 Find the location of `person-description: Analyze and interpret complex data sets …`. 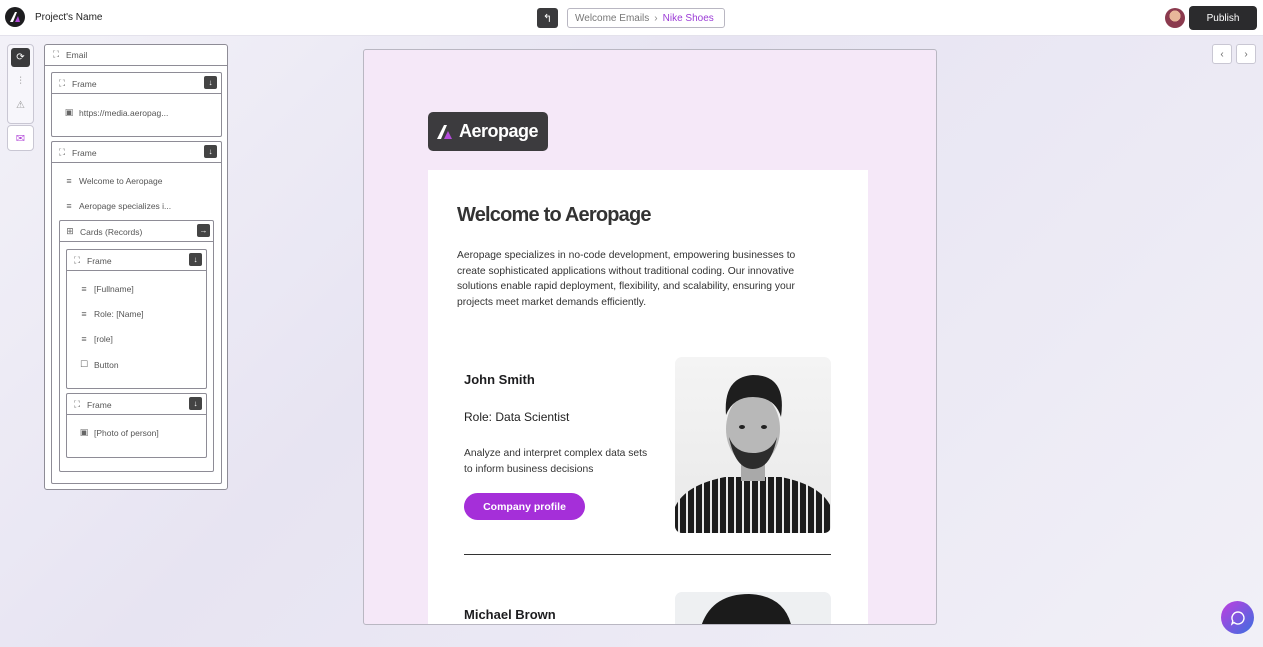

person-description: Analyze and interpret complex data sets … is located at coordinates (559, 461).